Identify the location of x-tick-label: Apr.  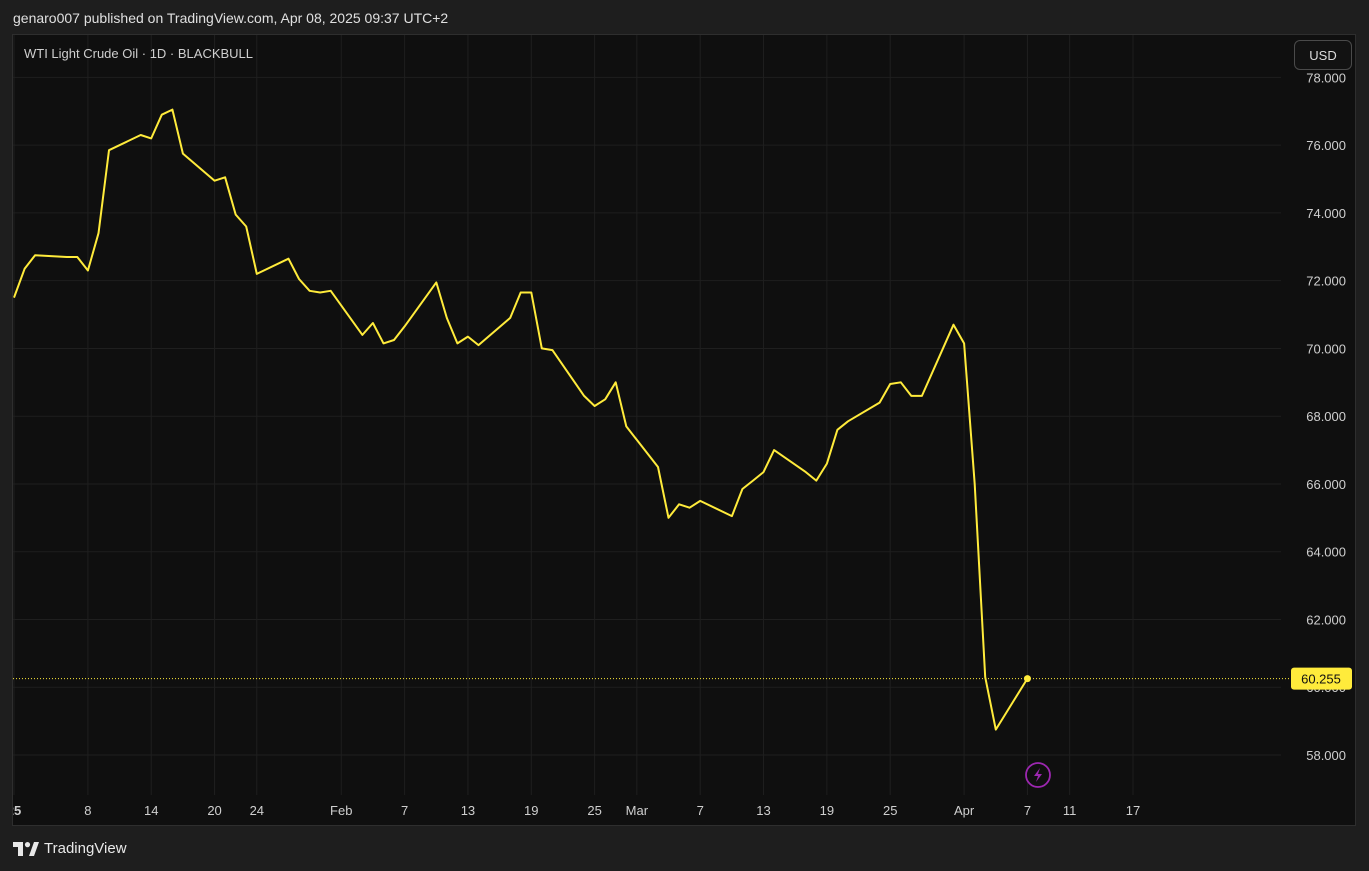
(964, 810).